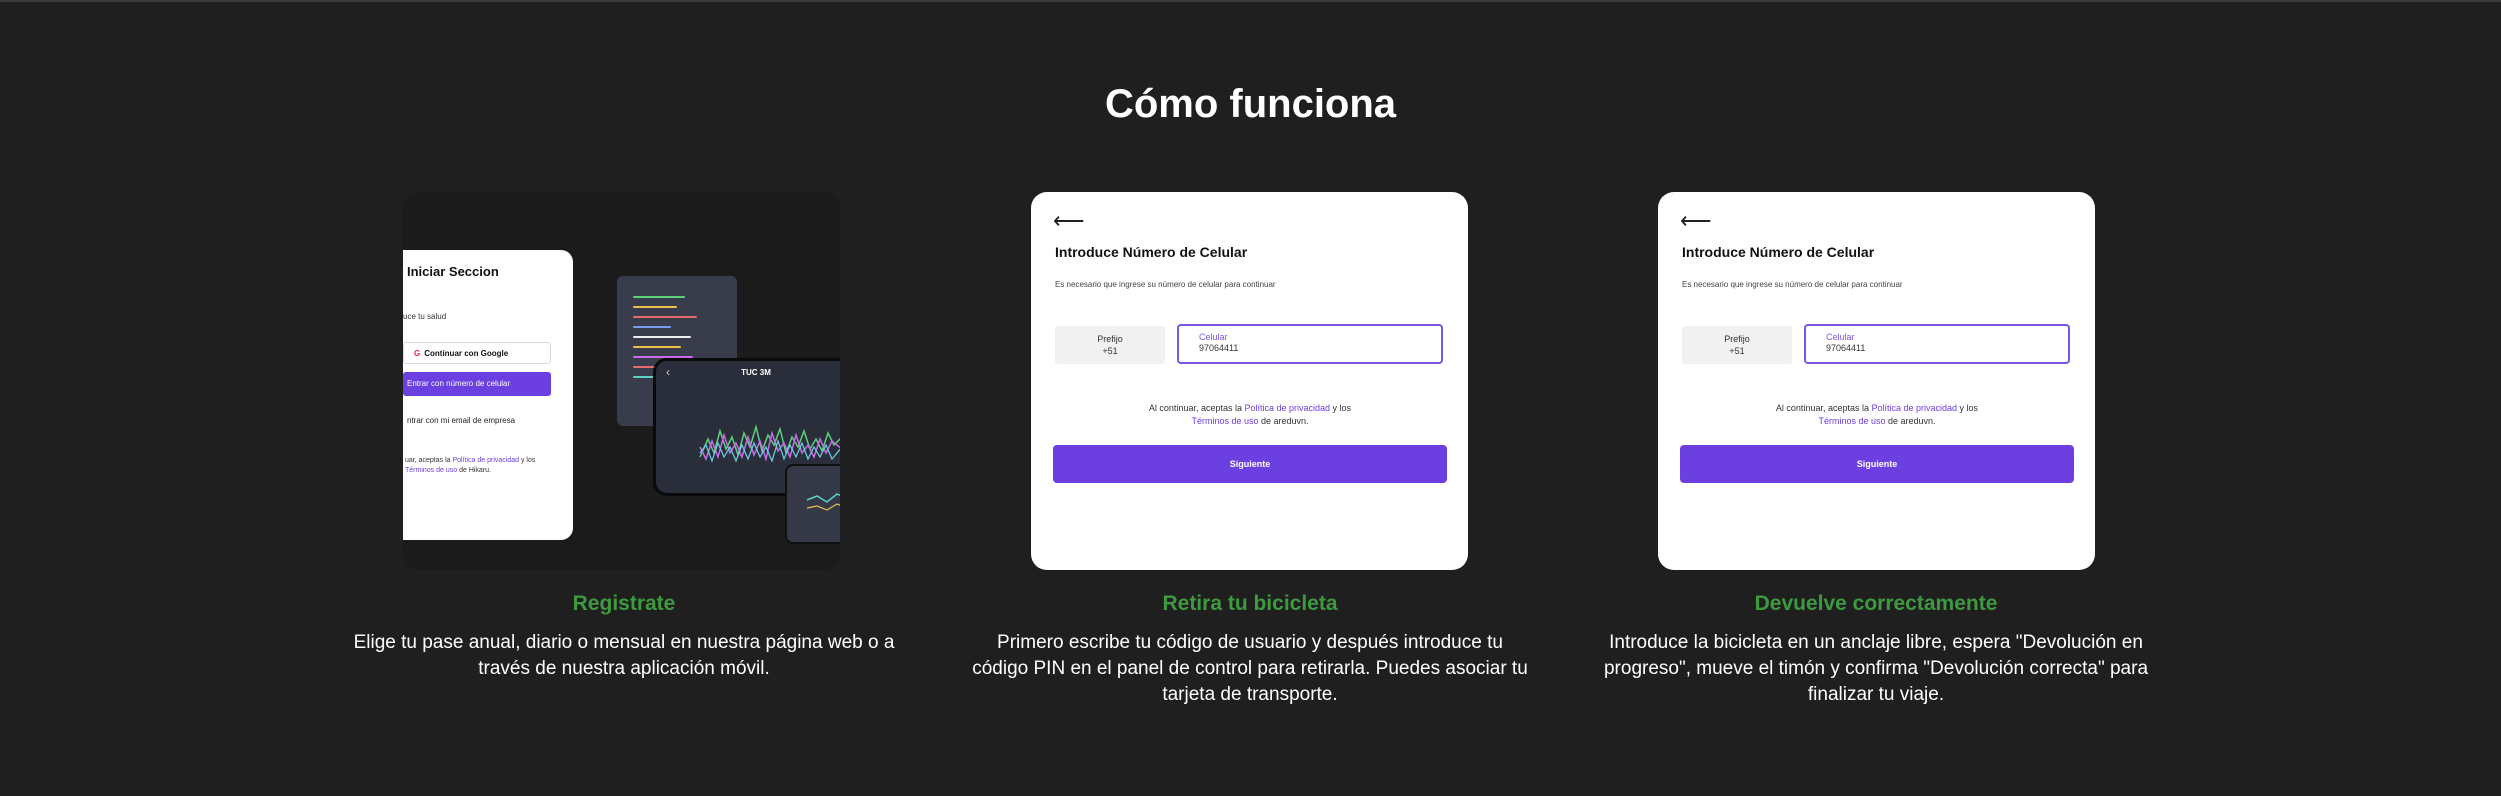 The width and height of the screenshot is (2501, 796). What do you see at coordinates (1250, 603) in the screenshot?
I see `step-2-title: Retira tu bicicleta` at bounding box center [1250, 603].